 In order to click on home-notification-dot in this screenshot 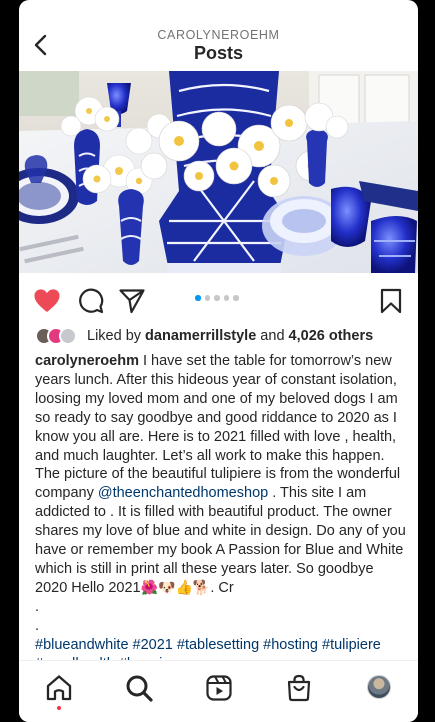, I will do `click(59, 708)`.